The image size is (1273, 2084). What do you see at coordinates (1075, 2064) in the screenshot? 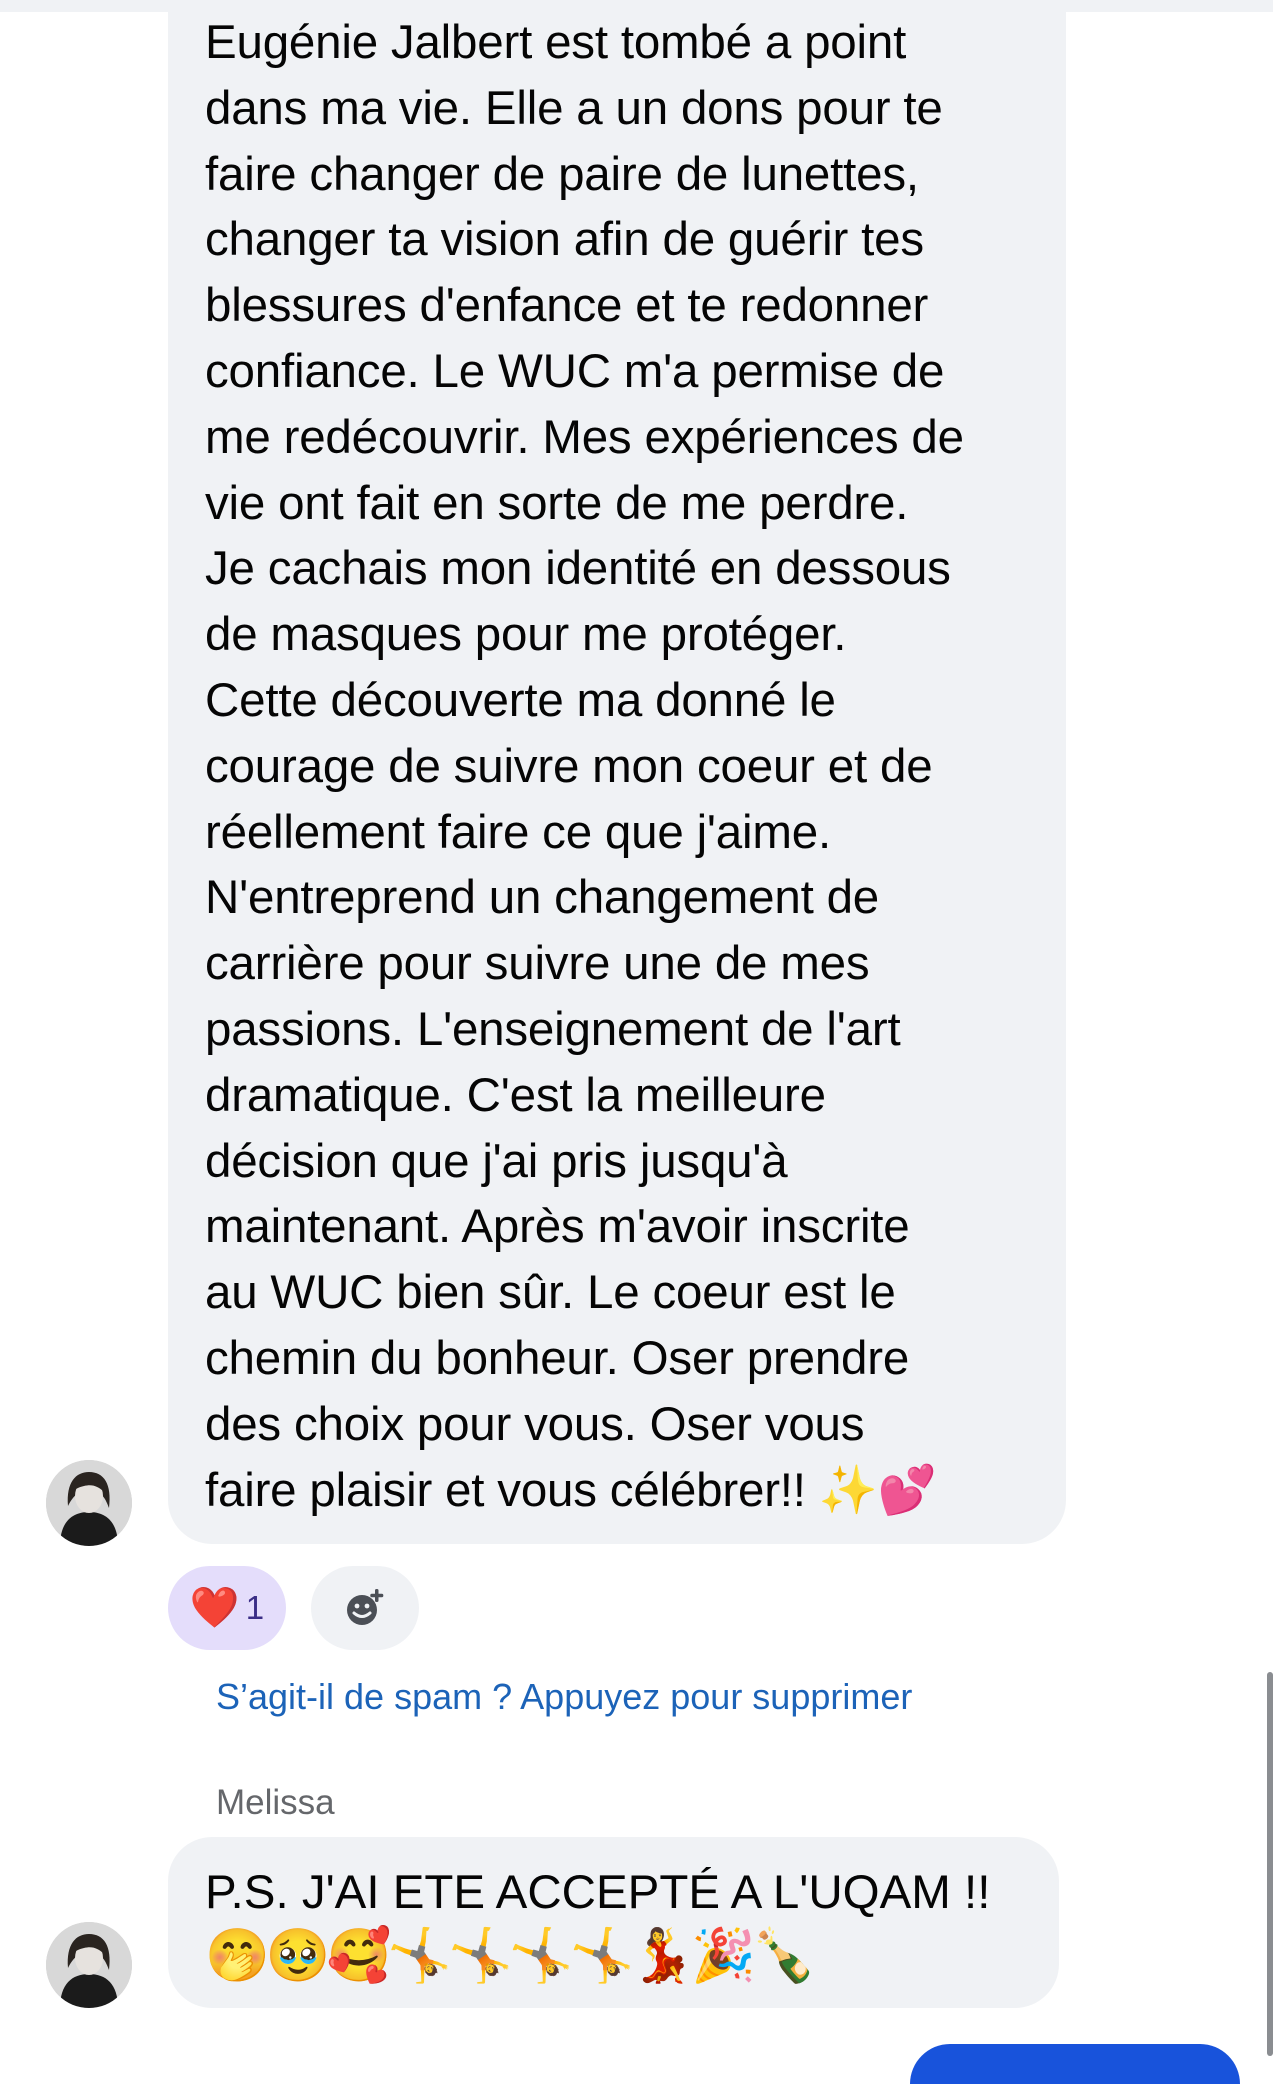
I see `composer-edge` at bounding box center [1075, 2064].